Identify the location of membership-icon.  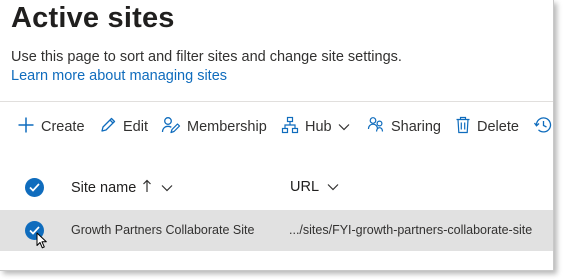
(171, 127).